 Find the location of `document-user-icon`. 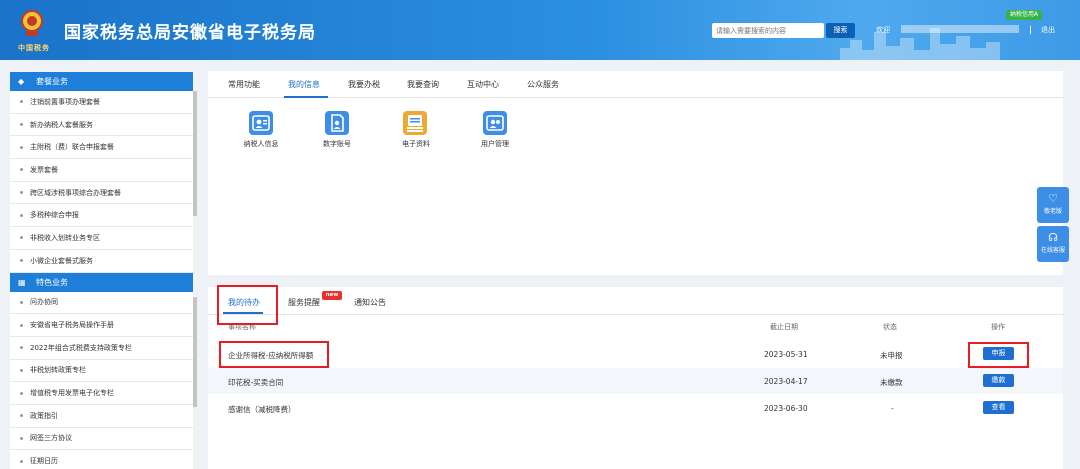

document-user-icon is located at coordinates (337, 123).